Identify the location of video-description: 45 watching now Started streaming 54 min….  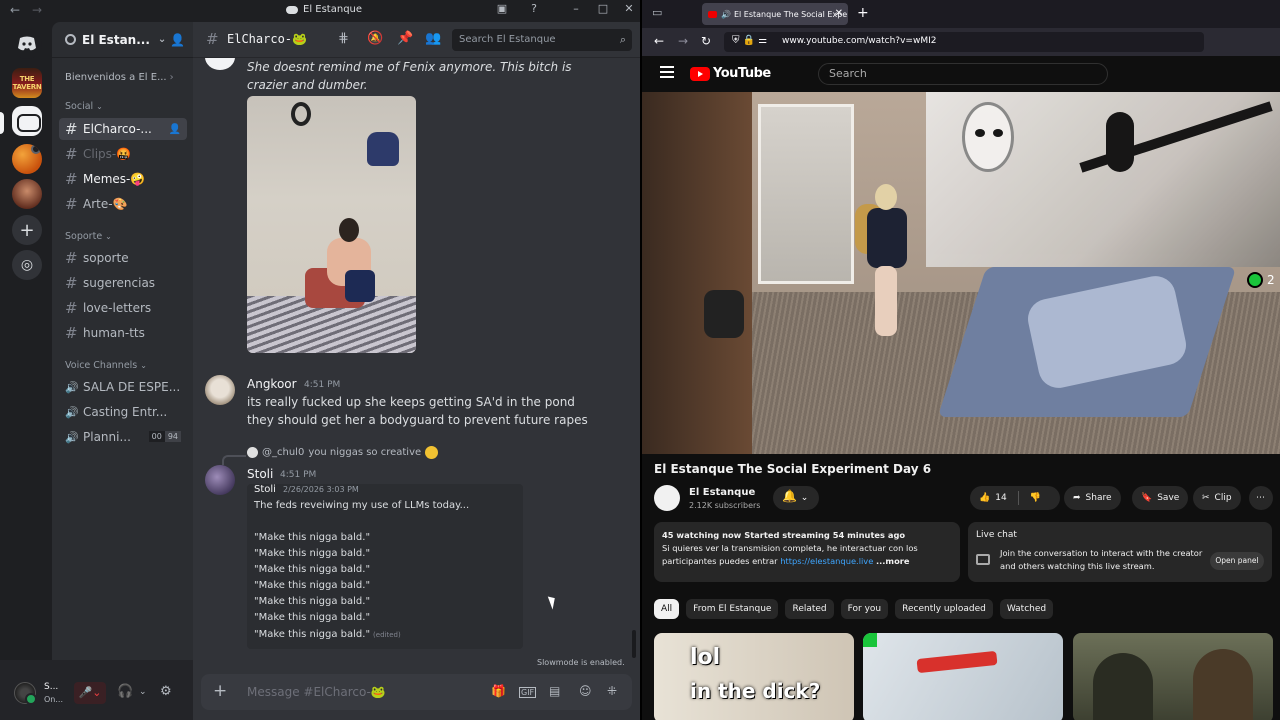
(807, 552).